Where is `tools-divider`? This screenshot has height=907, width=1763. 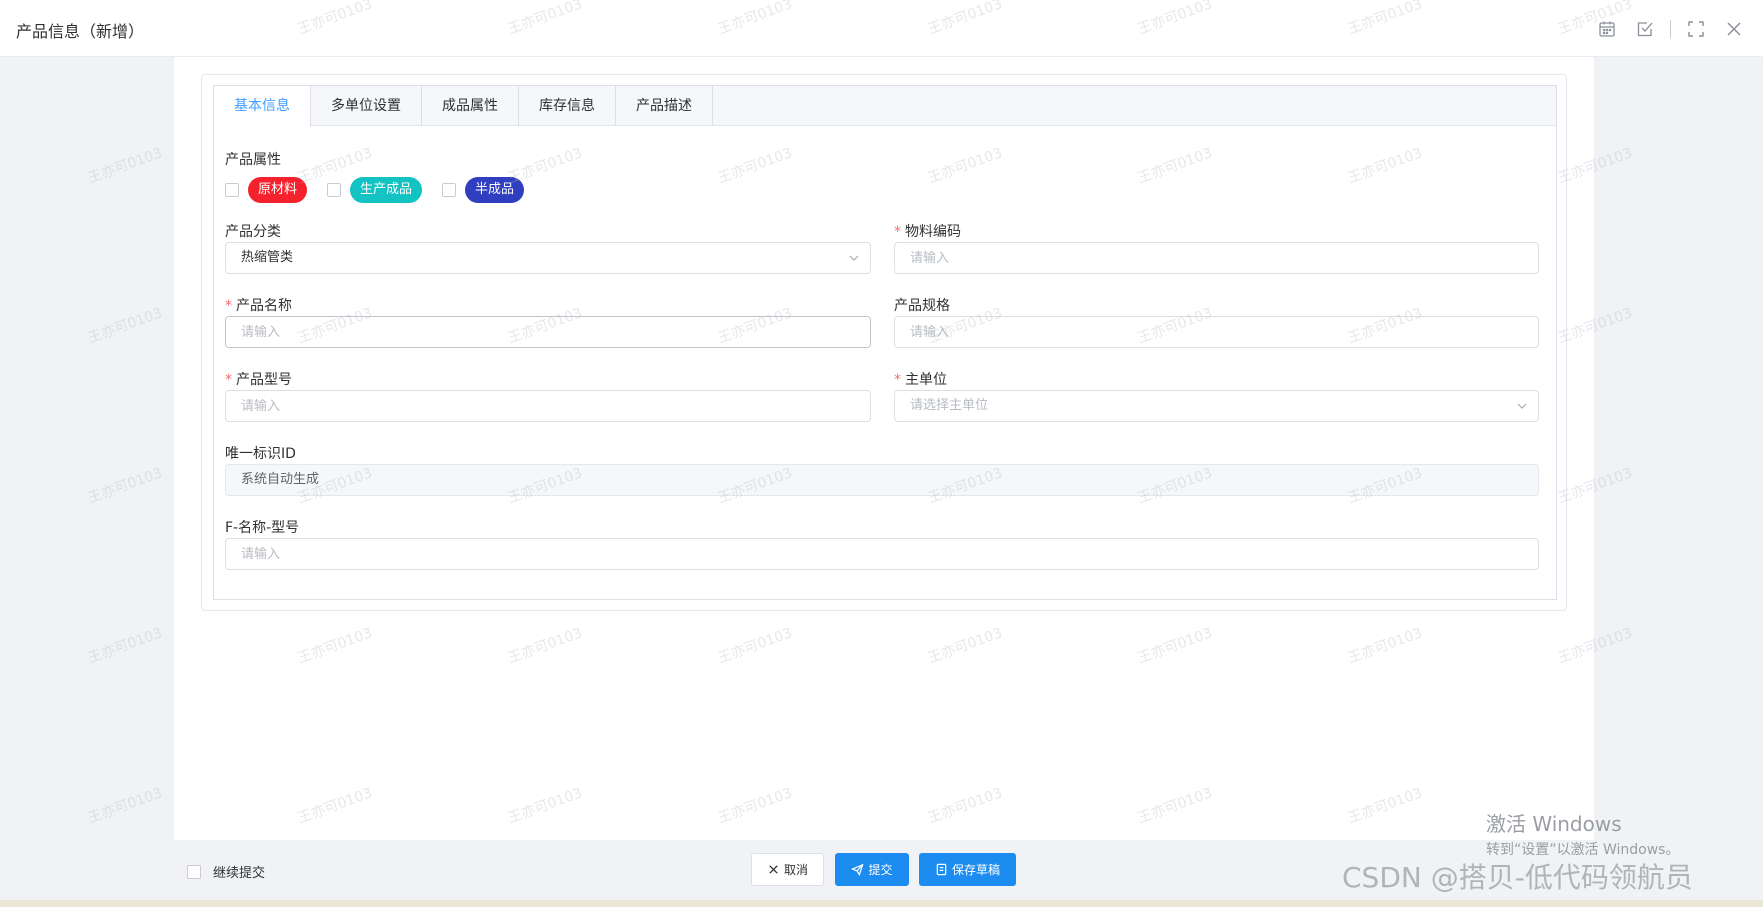
tools-divider is located at coordinates (1670, 29).